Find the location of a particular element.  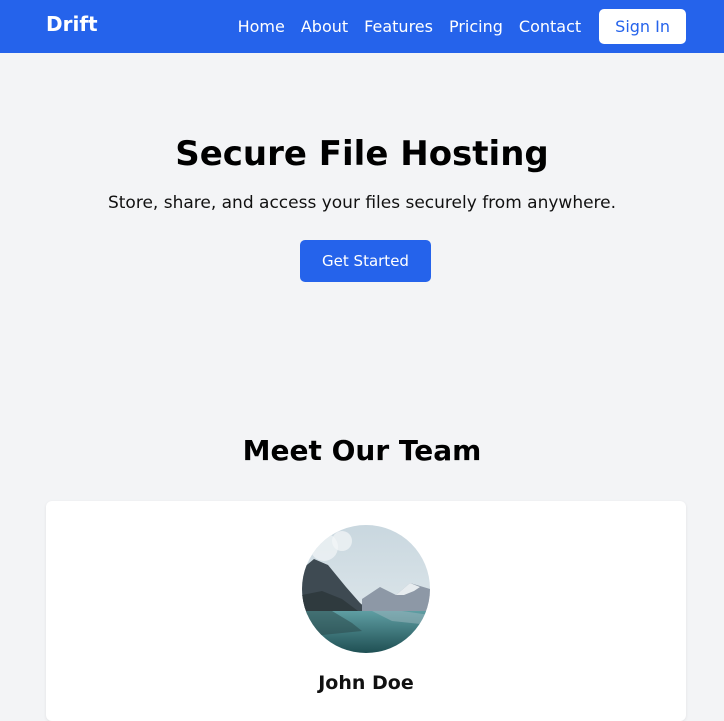

avatar-landscape-image is located at coordinates (366, 589).